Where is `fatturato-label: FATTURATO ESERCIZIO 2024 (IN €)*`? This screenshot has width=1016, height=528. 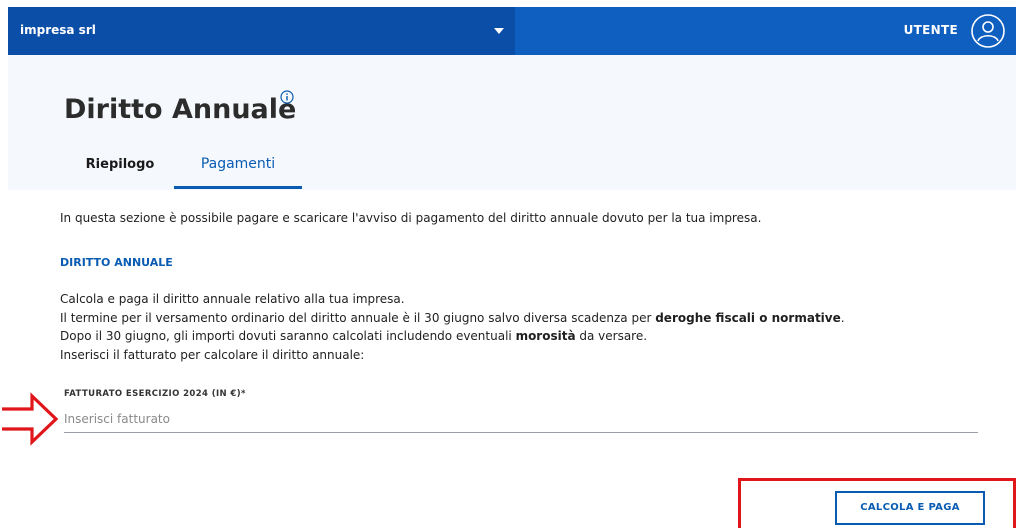
fatturato-label: FATTURATO ESERCIZIO 2024 (IN €)* is located at coordinates (155, 394).